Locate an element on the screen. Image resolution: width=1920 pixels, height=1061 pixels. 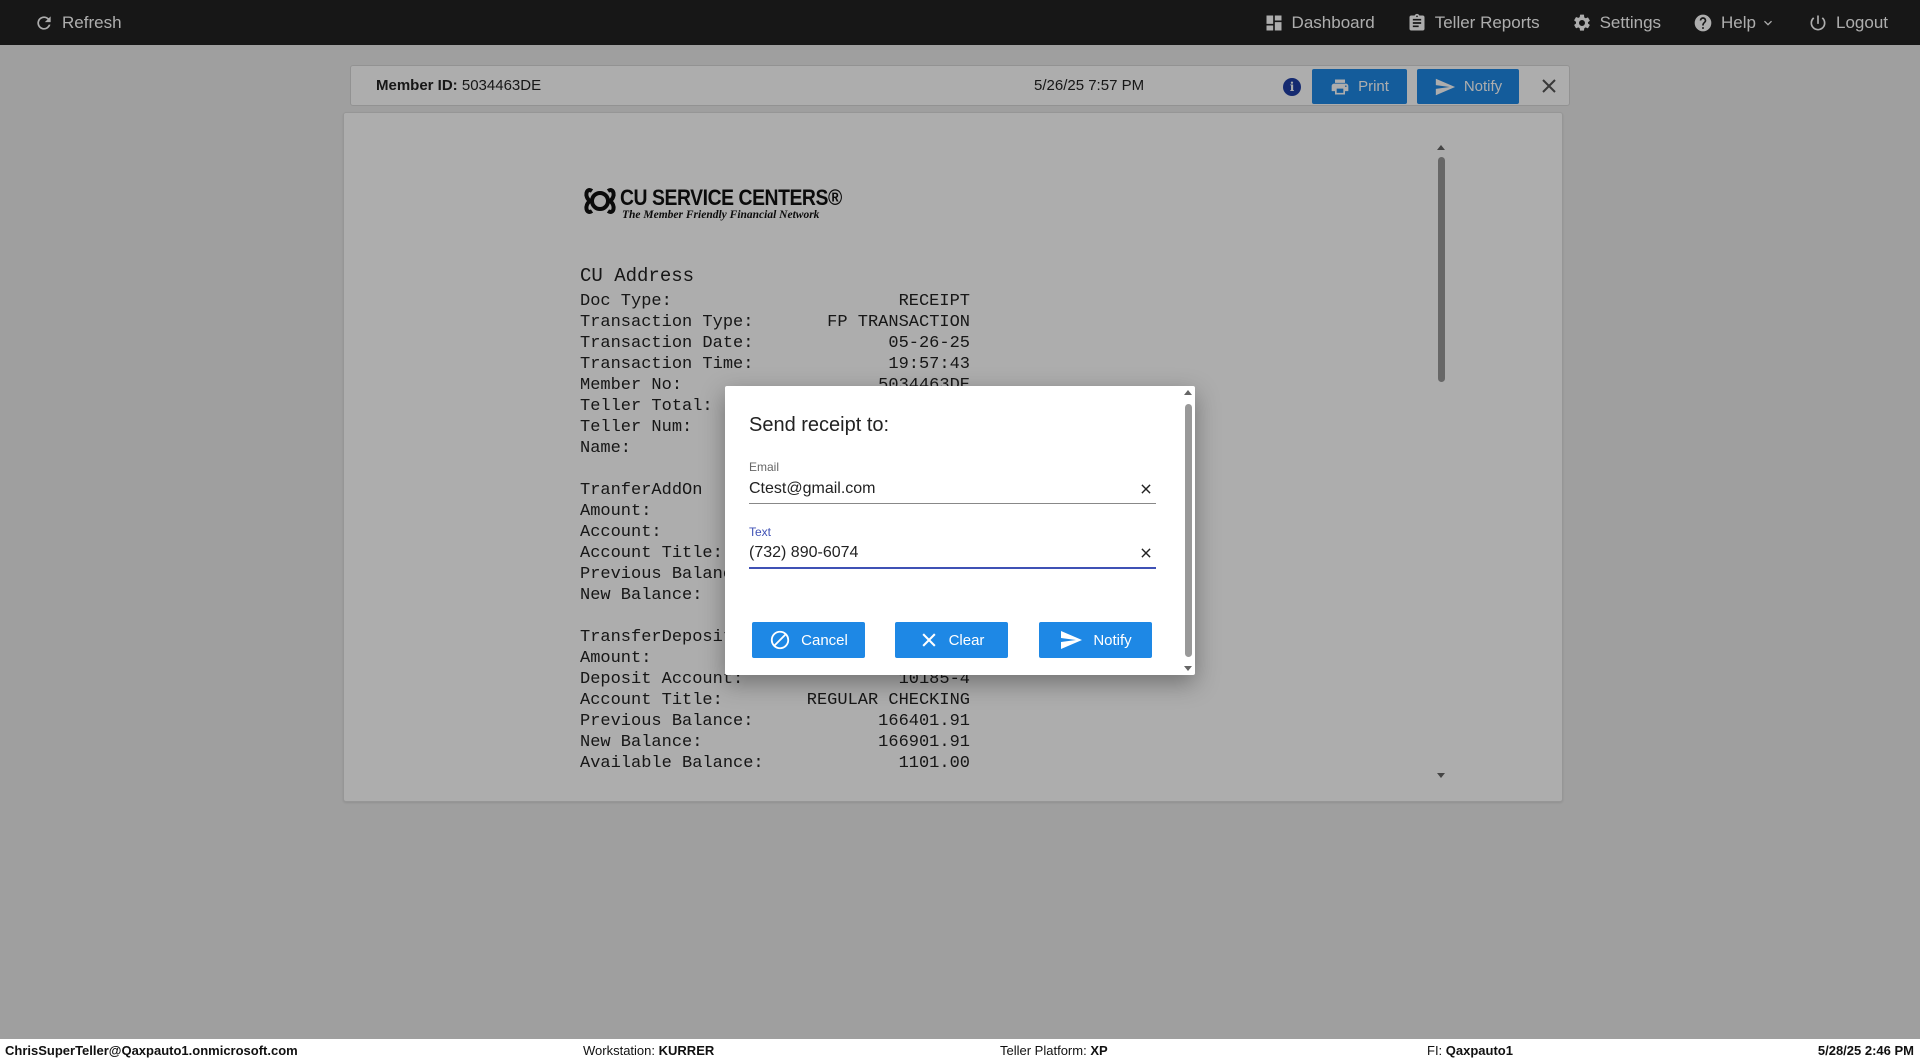
footer-platform: Teller Platform: XP is located at coordinates (1054, 1050).